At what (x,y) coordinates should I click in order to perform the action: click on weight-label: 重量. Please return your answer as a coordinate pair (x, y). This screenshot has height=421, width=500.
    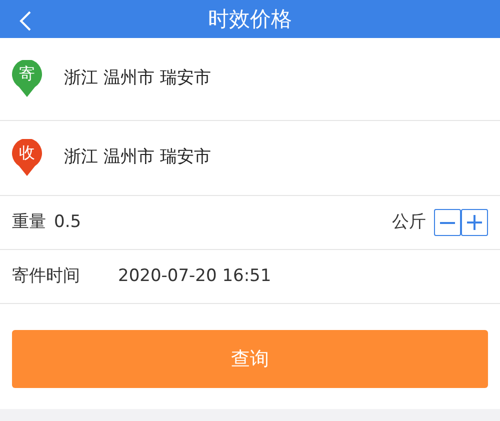
    Looking at the image, I should click on (29, 222).